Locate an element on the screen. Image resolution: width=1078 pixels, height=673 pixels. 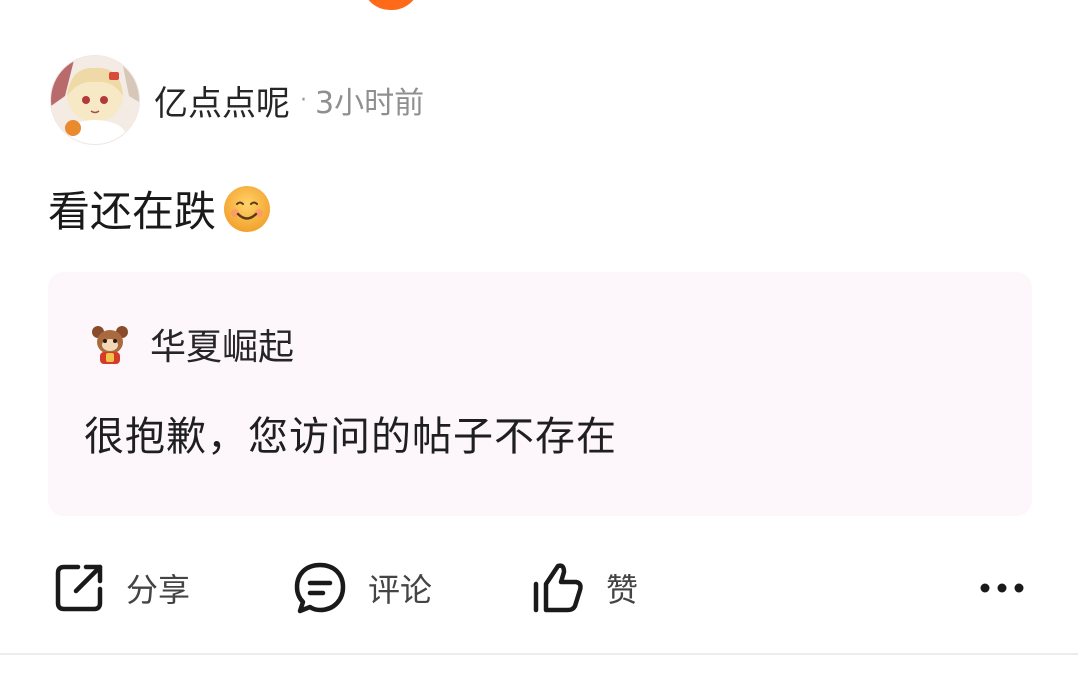
author-avatar is located at coordinates (95, 100).